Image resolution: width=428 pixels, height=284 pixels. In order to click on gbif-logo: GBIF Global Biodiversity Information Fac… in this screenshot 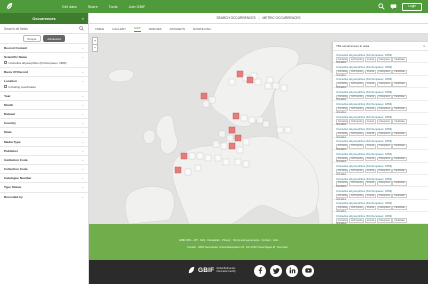, I will do `click(211, 270)`.